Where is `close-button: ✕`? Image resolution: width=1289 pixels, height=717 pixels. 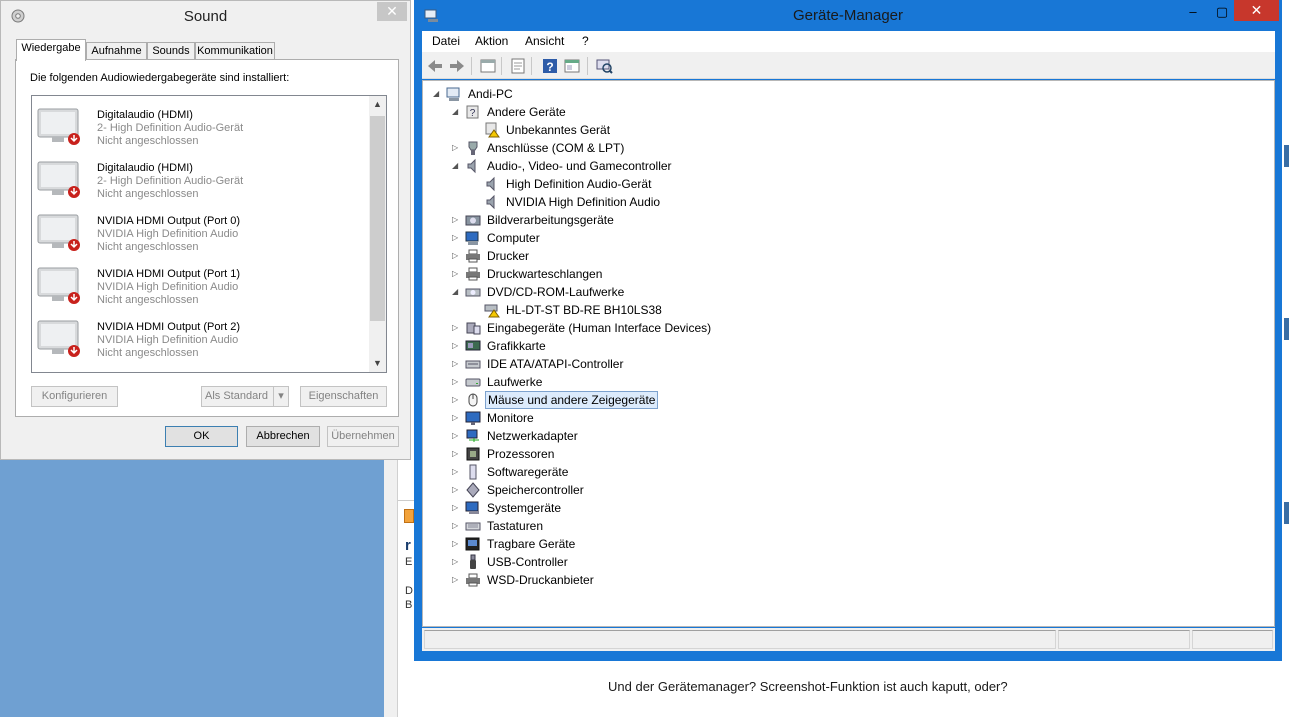
close-button: ✕ is located at coordinates (1256, 10).